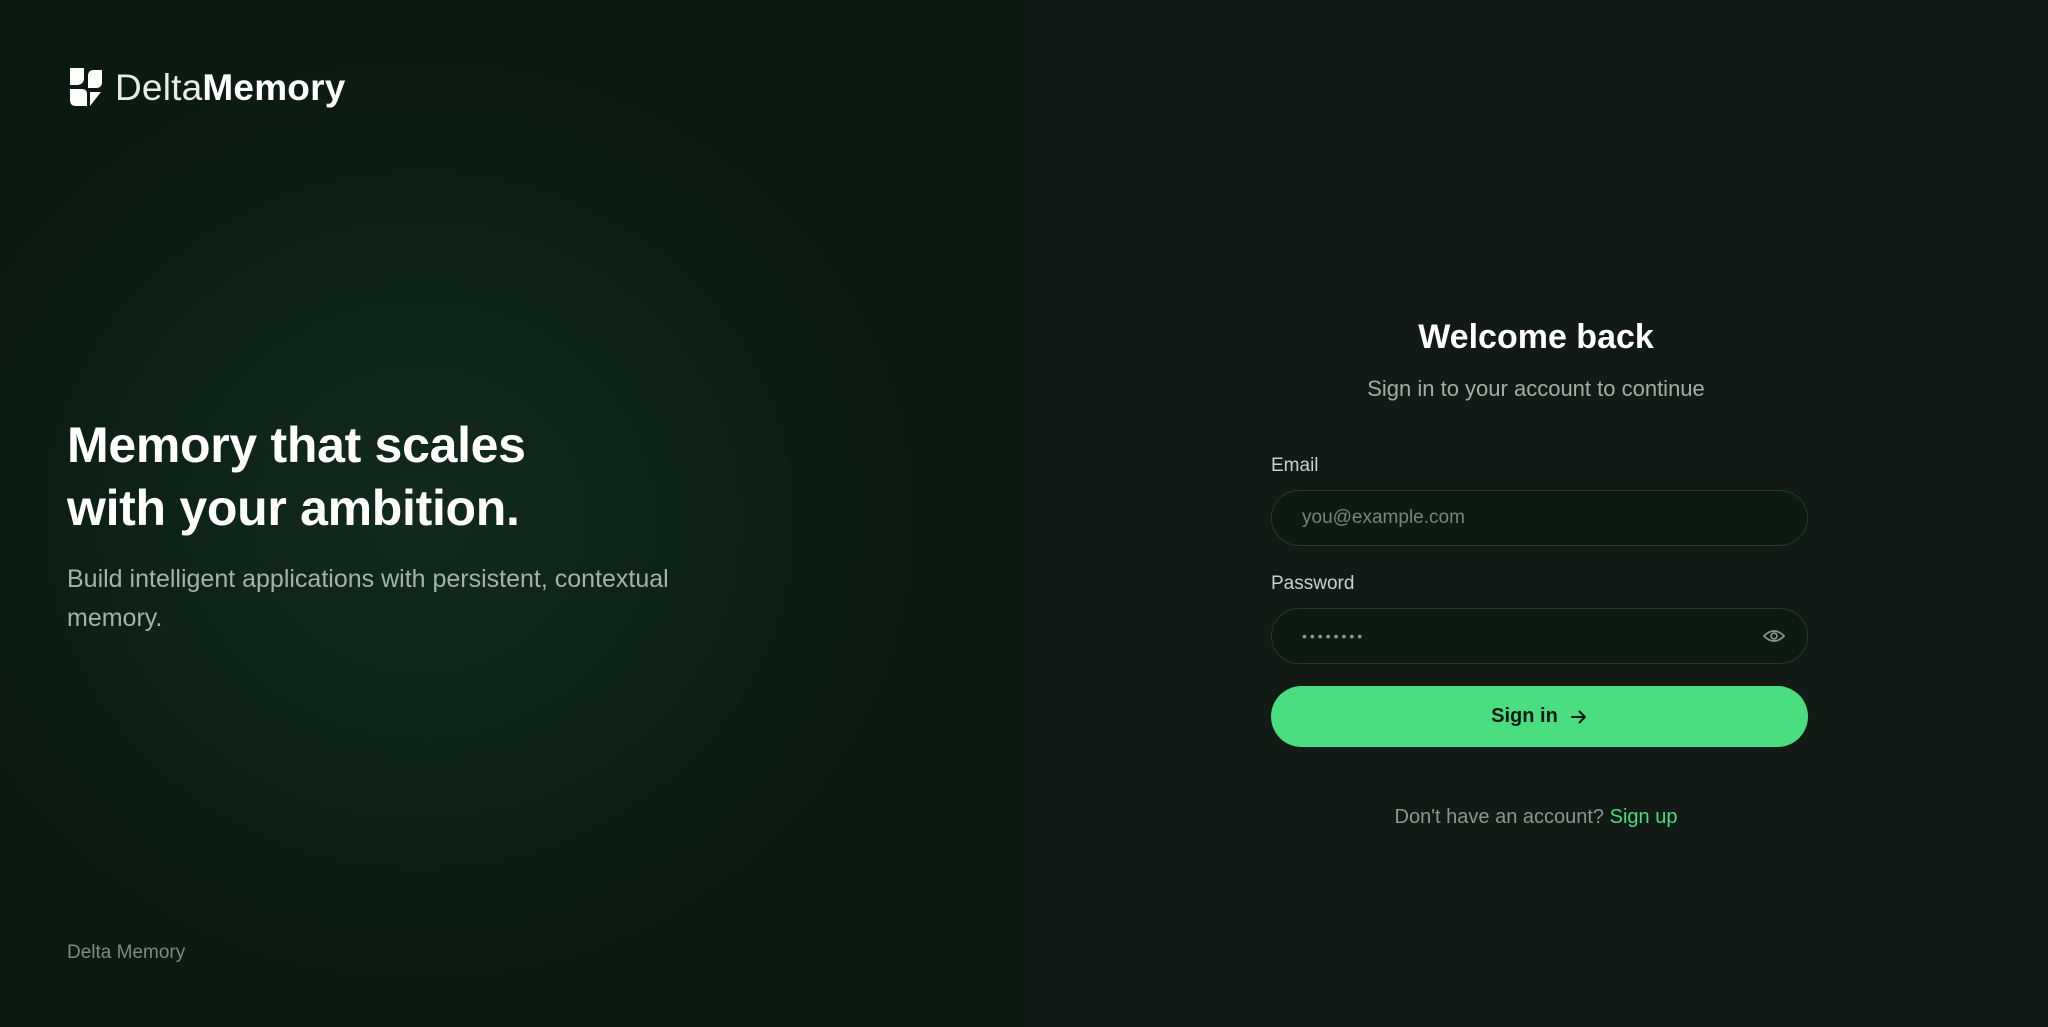 Image resolution: width=2048 pixels, height=1027 pixels. What do you see at coordinates (1644, 817) in the screenshot?
I see `sign-up-link: Sign up` at bounding box center [1644, 817].